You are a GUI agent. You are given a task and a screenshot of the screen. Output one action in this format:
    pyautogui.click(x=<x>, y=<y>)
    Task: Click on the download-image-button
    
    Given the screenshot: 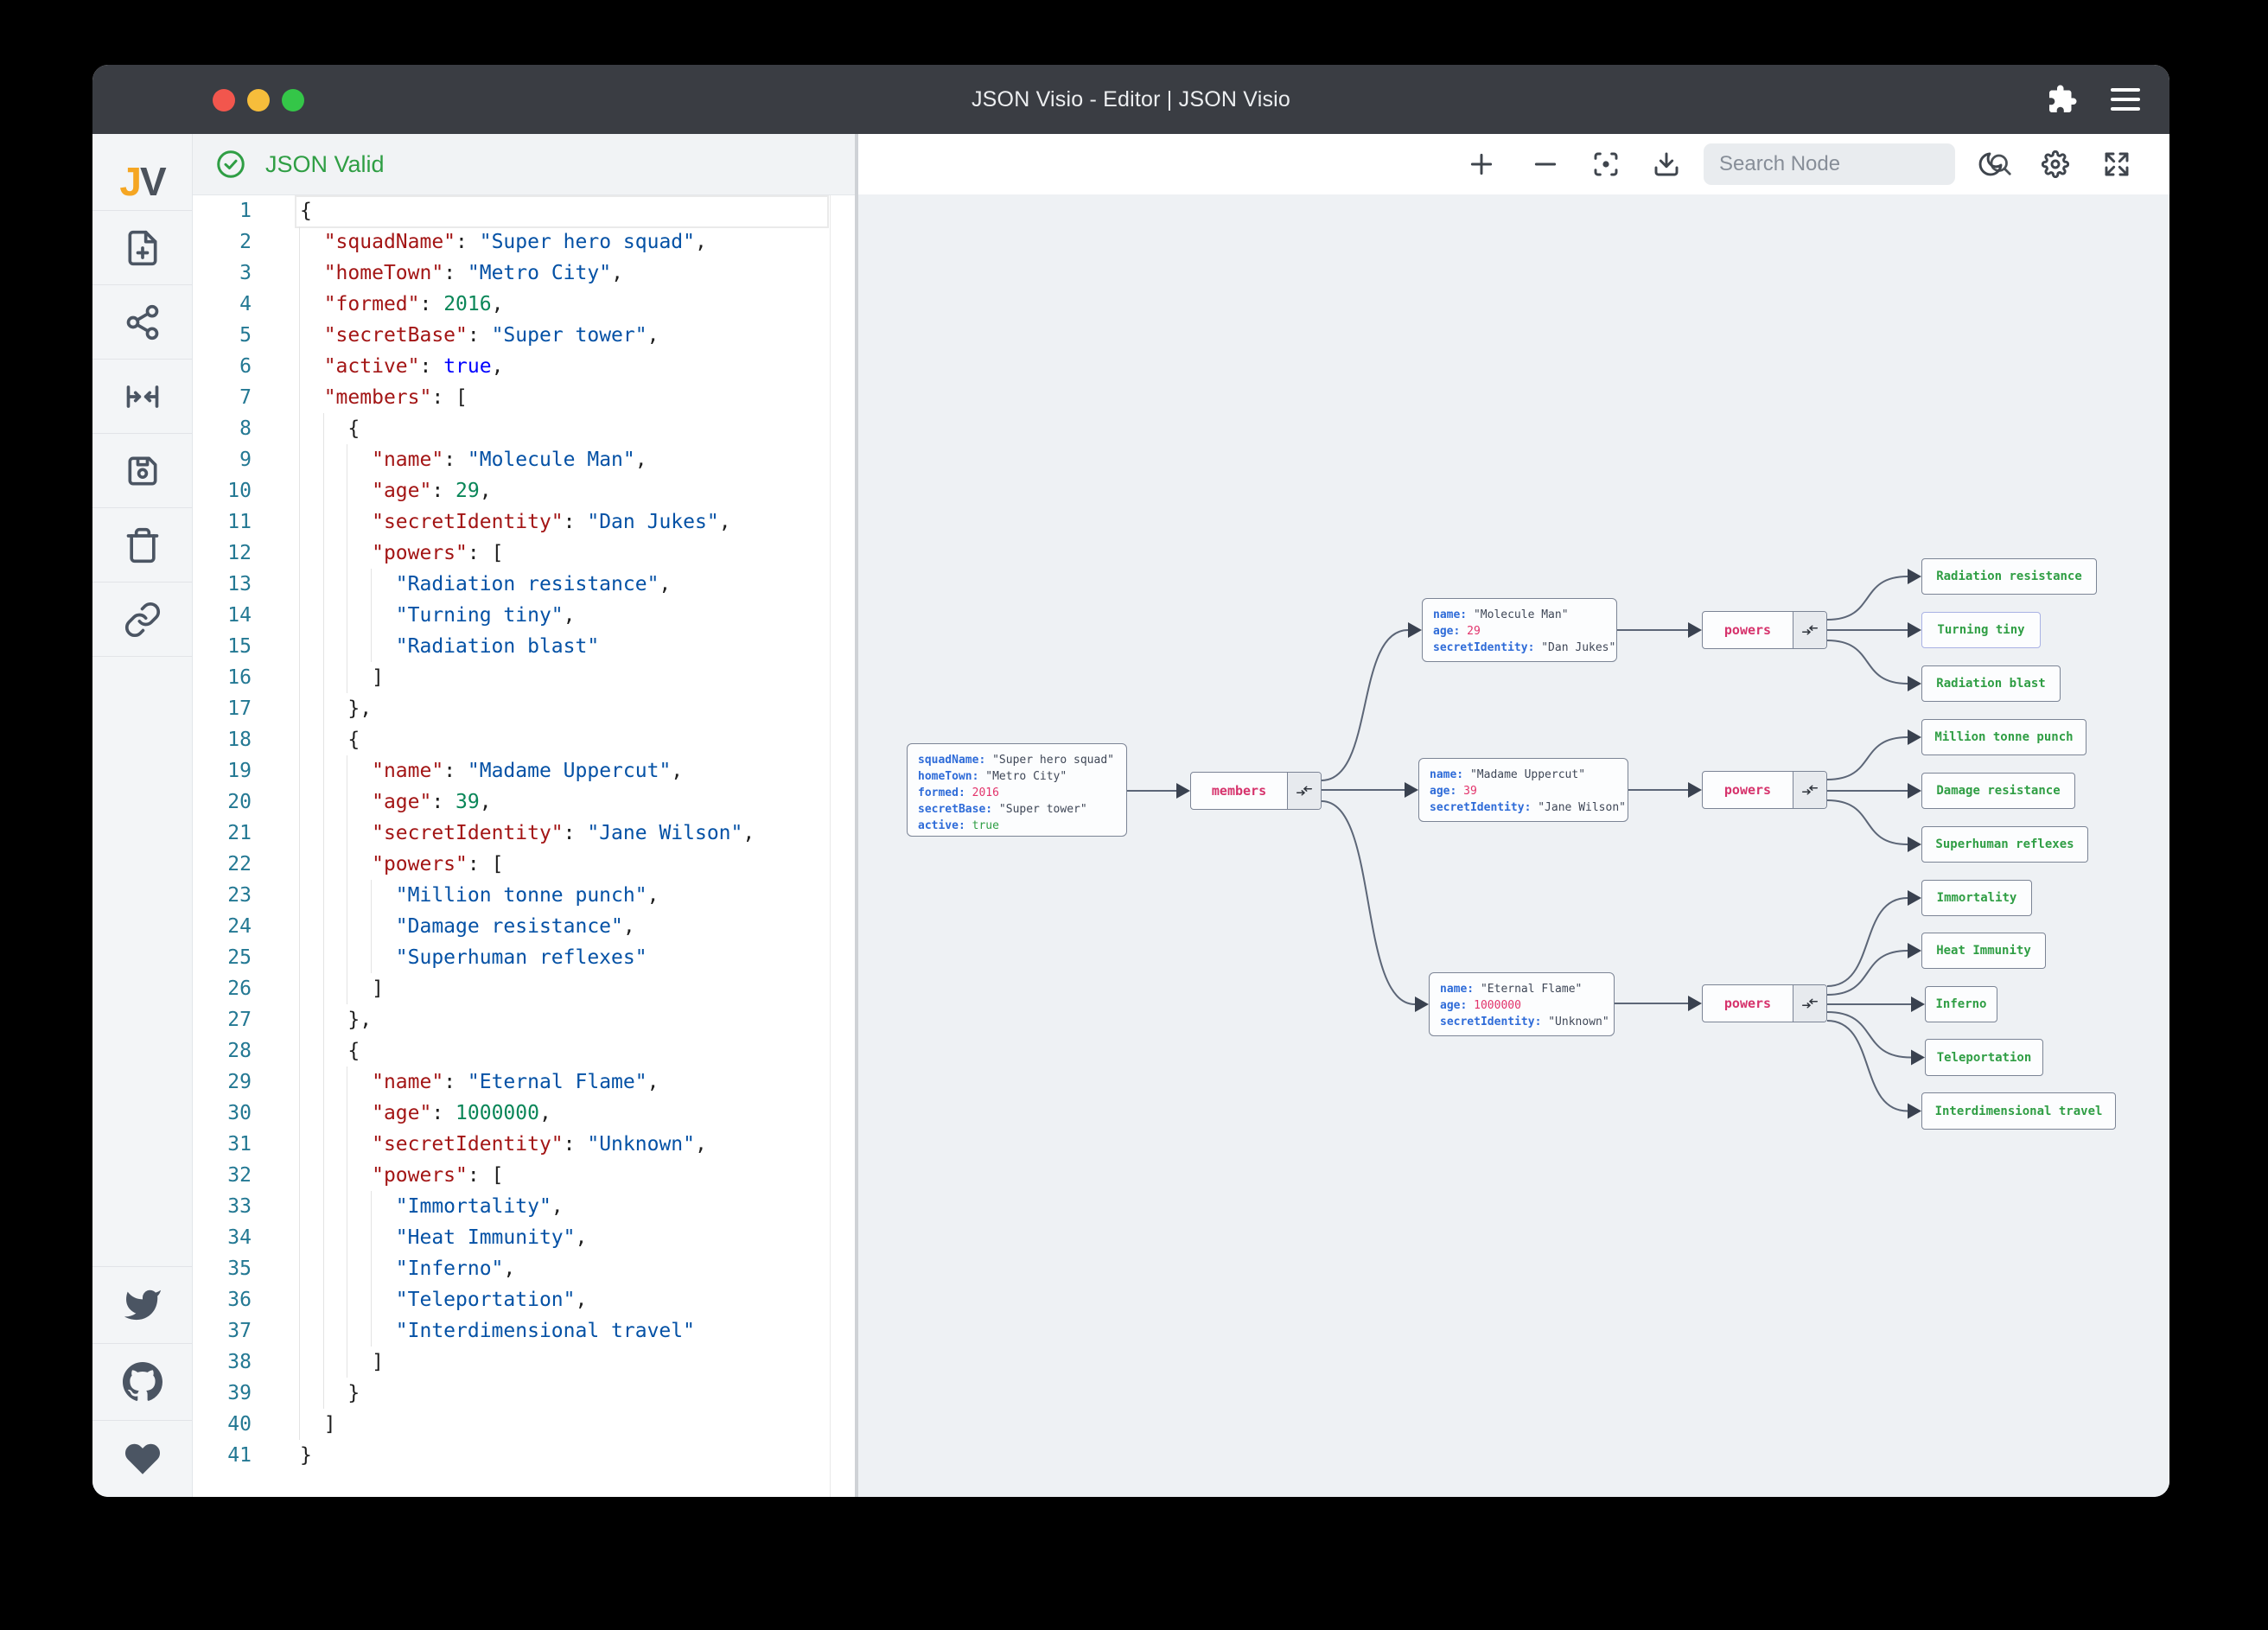 What is the action you would take?
    pyautogui.click(x=1666, y=164)
    